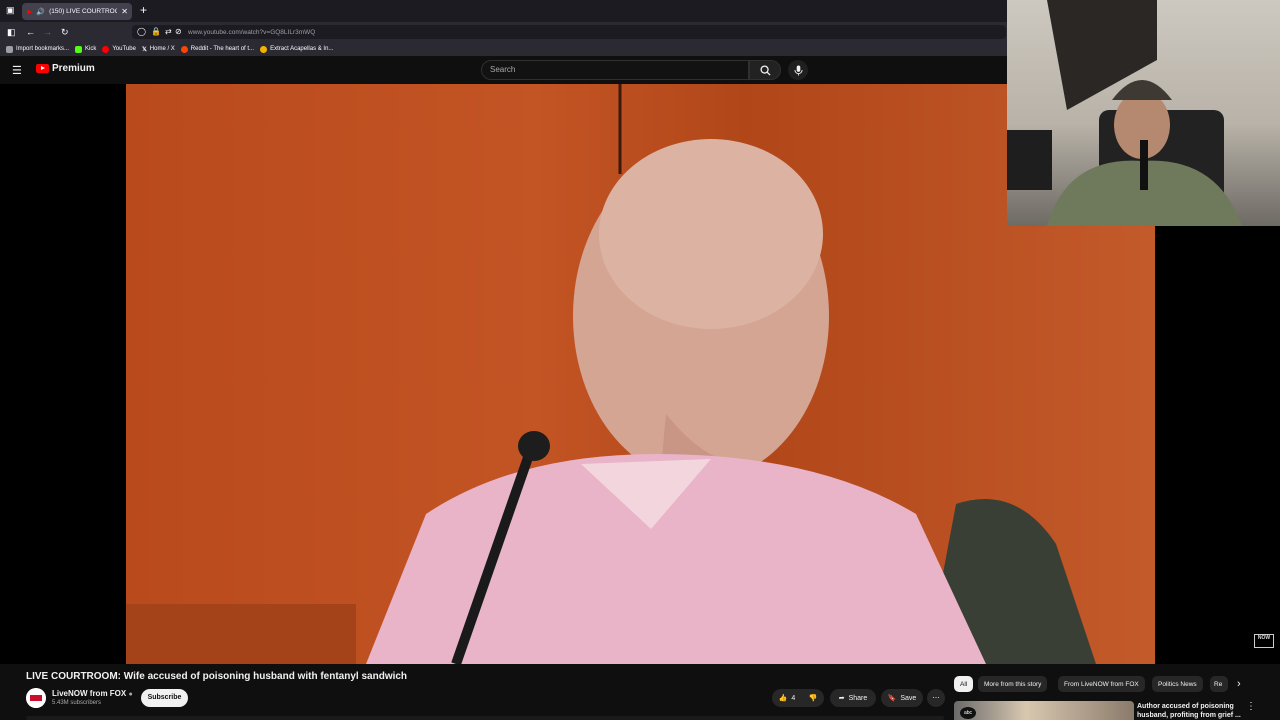  I want to click on reddit-icon, so click(184, 49).